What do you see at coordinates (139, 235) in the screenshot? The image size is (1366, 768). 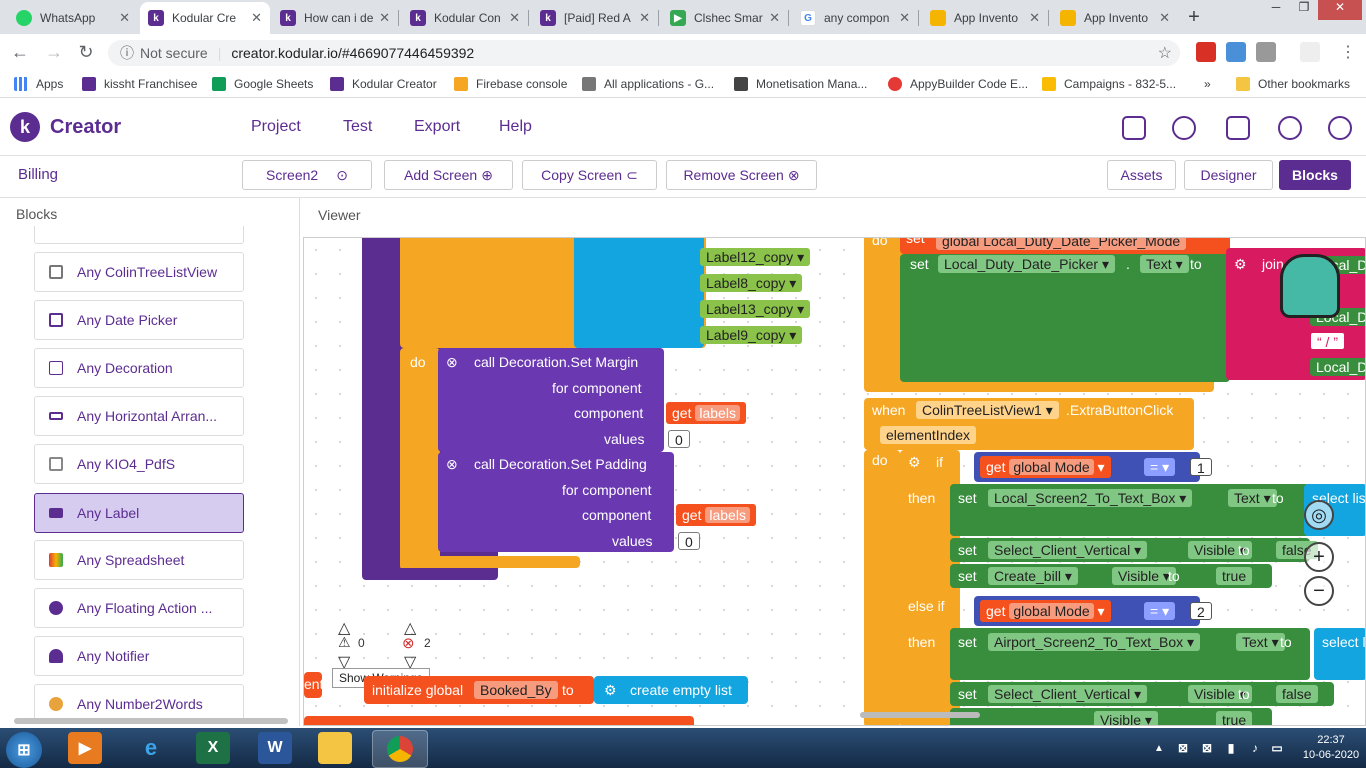 I see `block-item-partial` at bounding box center [139, 235].